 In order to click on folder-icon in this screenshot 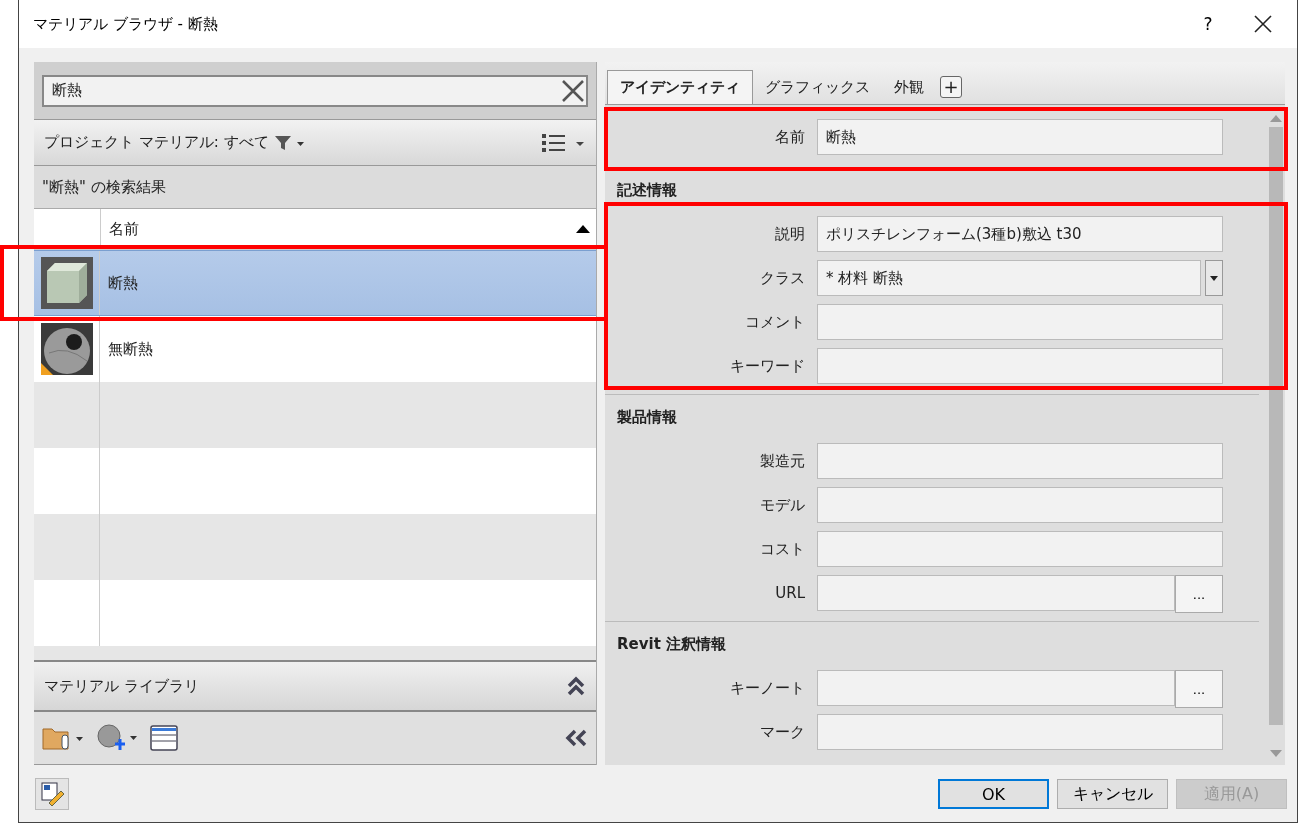, I will do `click(63, 738)`.